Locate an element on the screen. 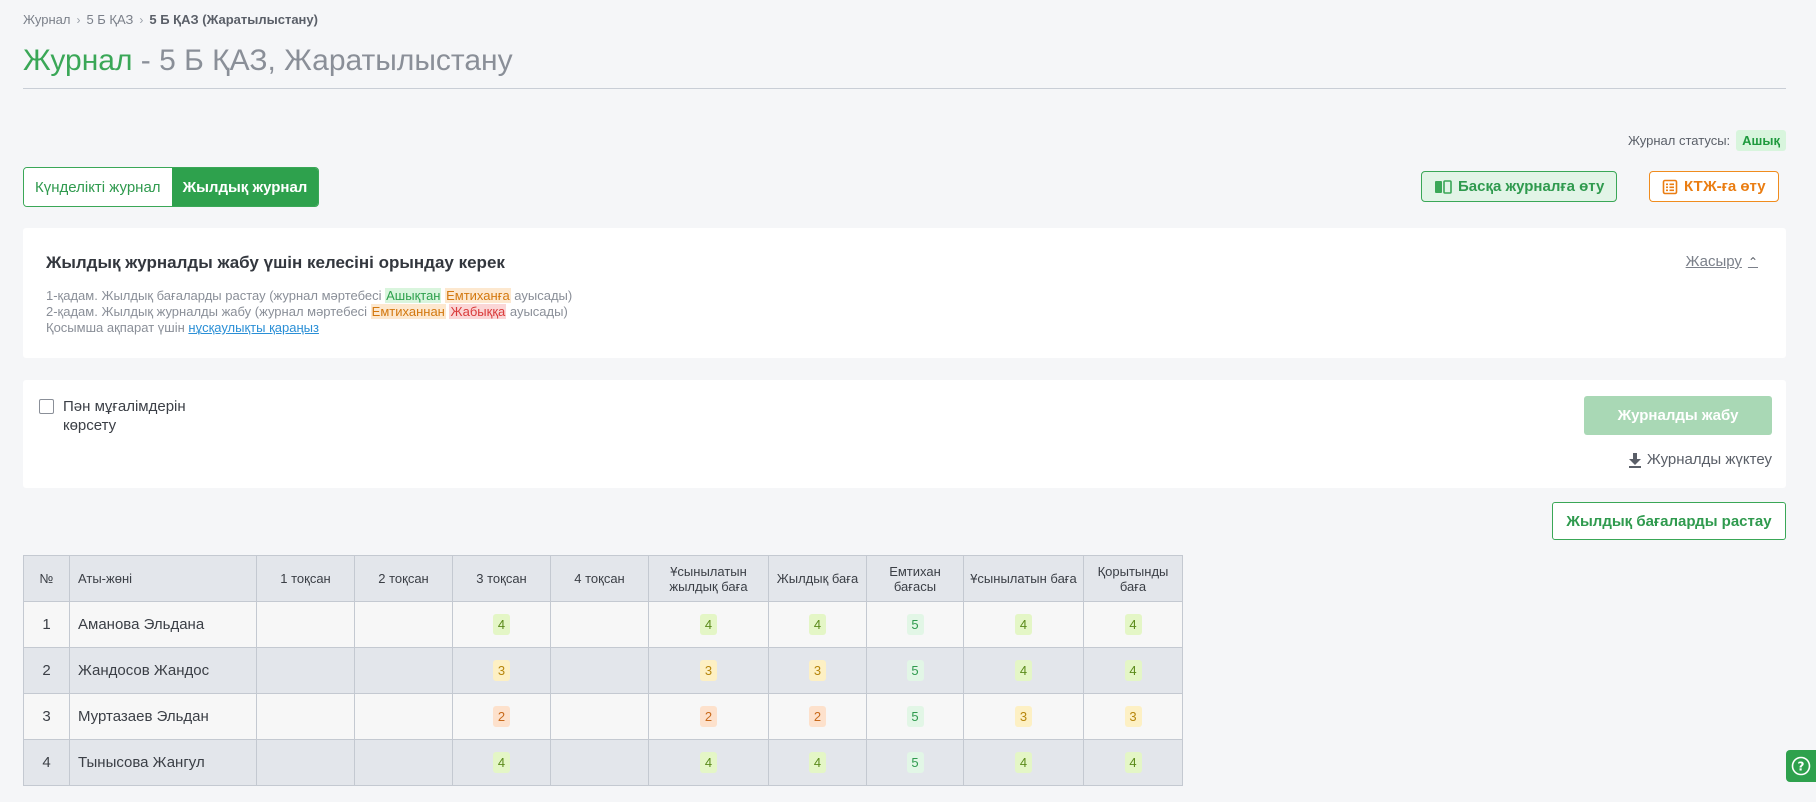 The image size is (1816, 802). other-journal-button: Басқа журналға өту is located at coordinates (1519, 186).